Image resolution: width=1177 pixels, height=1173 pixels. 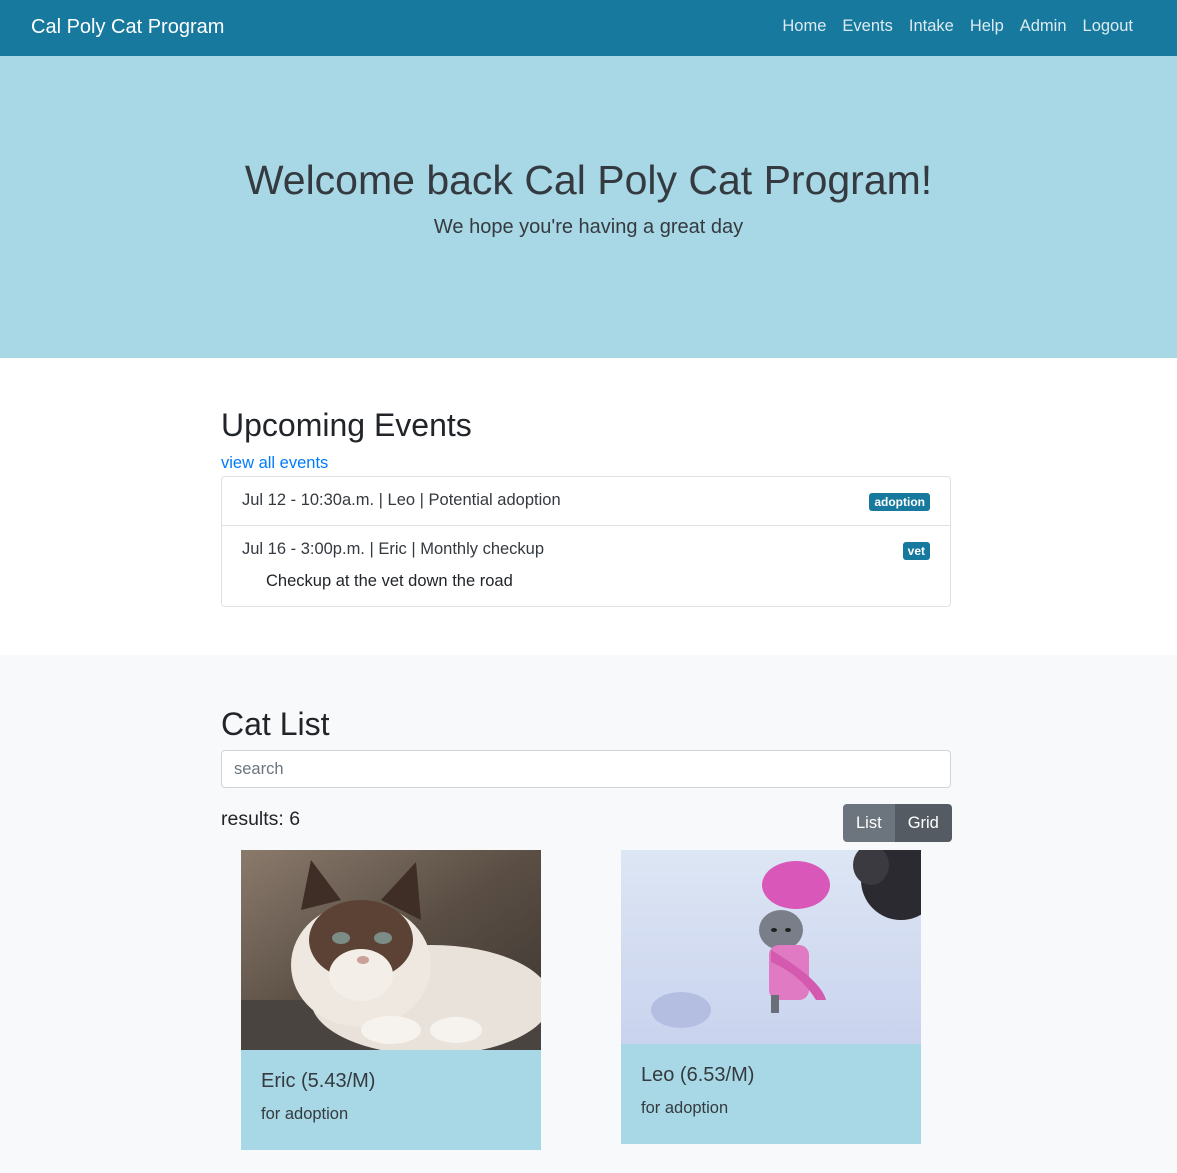 I want to click on nav-help-link: Help, so click(x=987, y=26).